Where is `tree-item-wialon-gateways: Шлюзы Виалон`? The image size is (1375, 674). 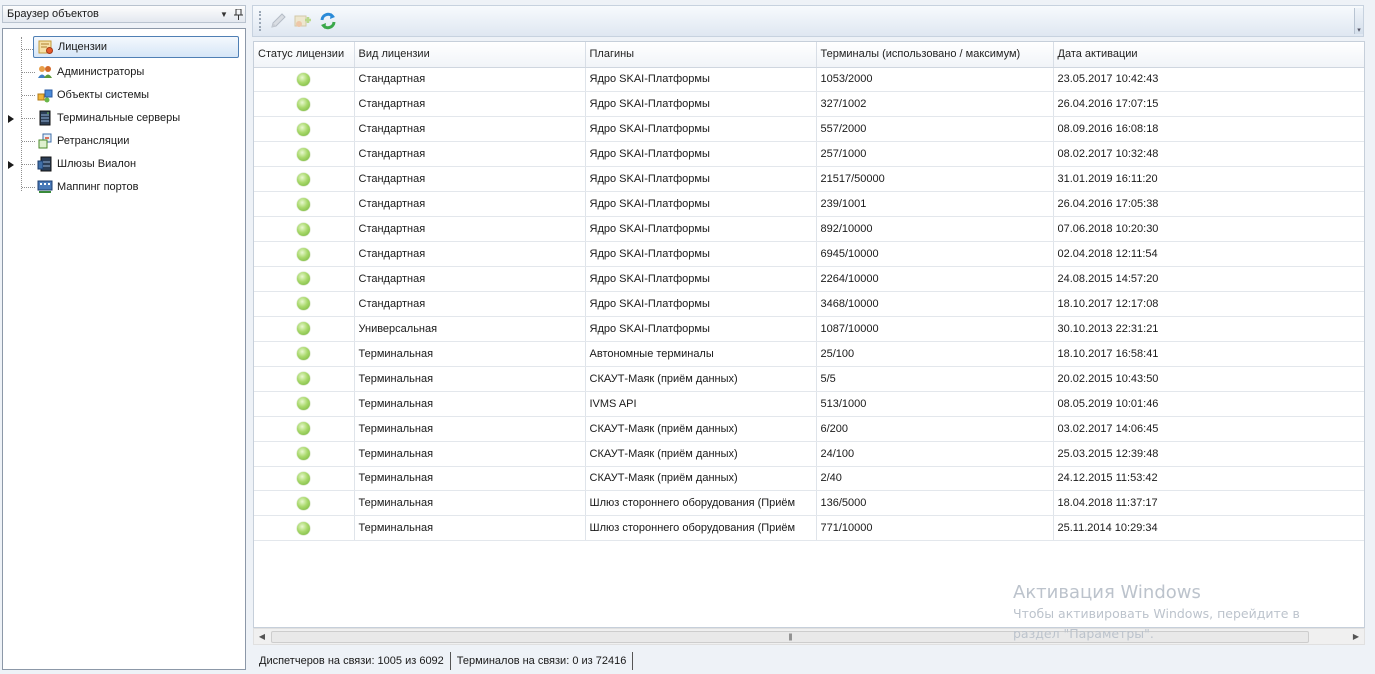
tree-item-wialon-gateways: Шлюзы Виалон is located at coordinates (123, 164).